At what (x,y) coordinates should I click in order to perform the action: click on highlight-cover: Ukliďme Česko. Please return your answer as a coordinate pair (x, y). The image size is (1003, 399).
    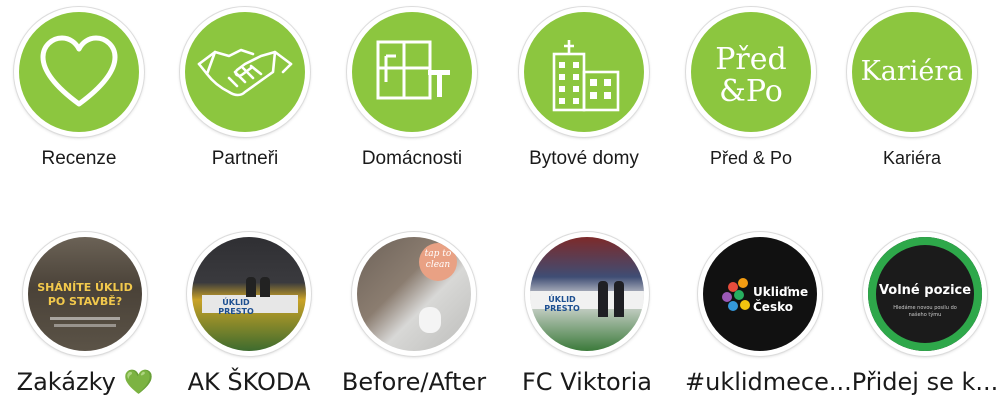
    Looking at the image, I should click on (760, 294).